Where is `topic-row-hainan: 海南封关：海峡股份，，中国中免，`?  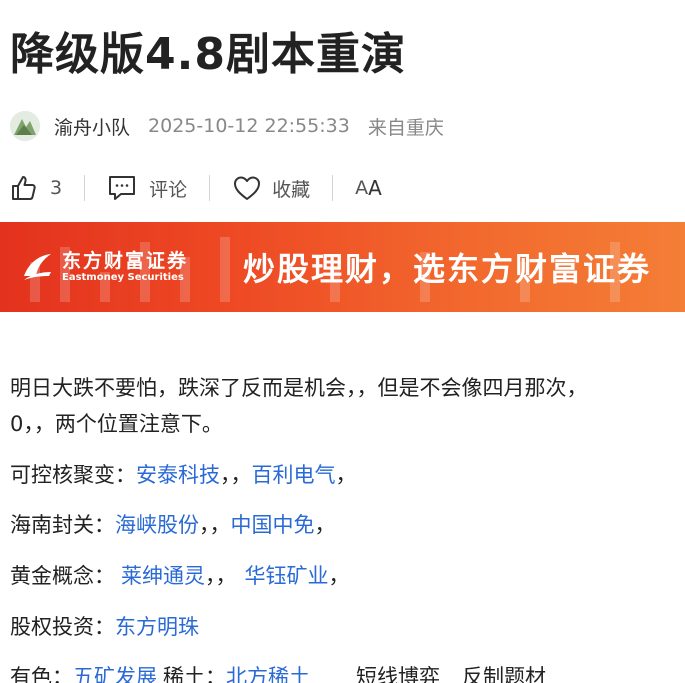
topic-row-hainan: 海南封关：海峡股份，，中国中免， is located at coordinates (173, 525).